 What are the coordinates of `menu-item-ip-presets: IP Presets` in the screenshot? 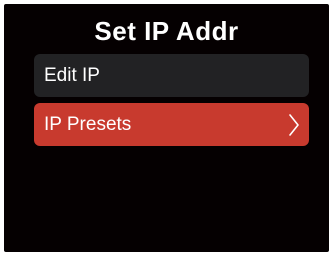 It's located at (171, 124).